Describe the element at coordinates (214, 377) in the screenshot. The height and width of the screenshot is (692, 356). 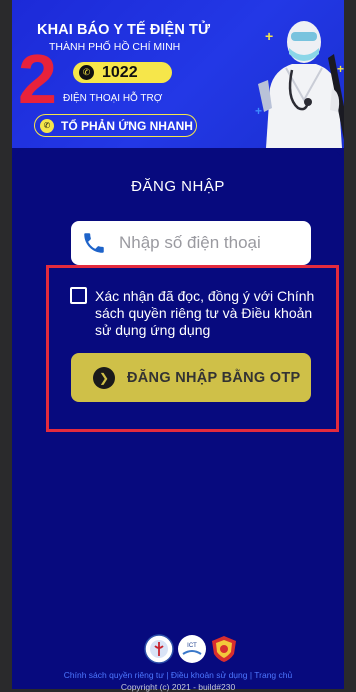
I see `otp-login-label: ĐĂNG NHẬP BẰNG OTP` at that location.